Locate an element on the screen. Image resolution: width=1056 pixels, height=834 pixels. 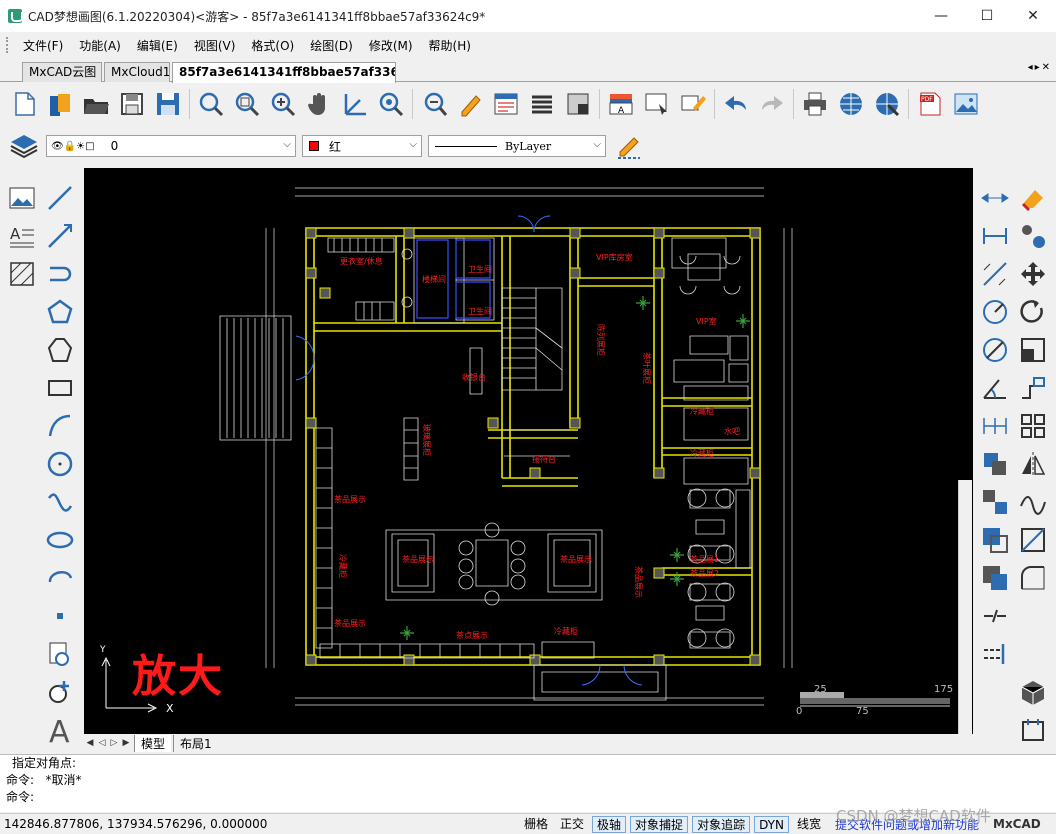
match-properties-icon is located at coordinates (693, 104).